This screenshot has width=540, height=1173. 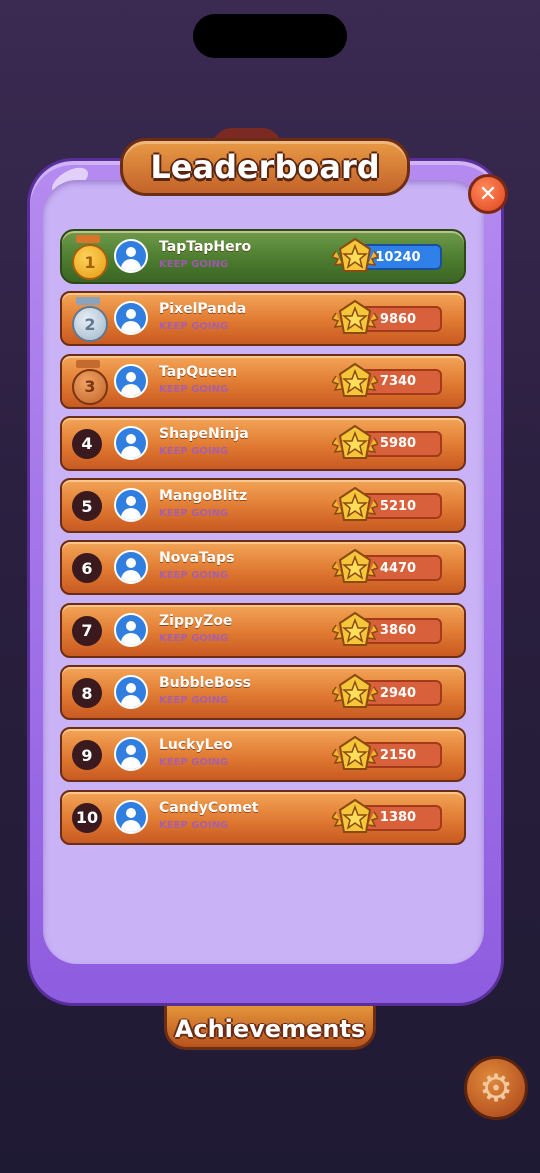 I want to click on player-name: PixelPanda, so click(x=203, y=309).